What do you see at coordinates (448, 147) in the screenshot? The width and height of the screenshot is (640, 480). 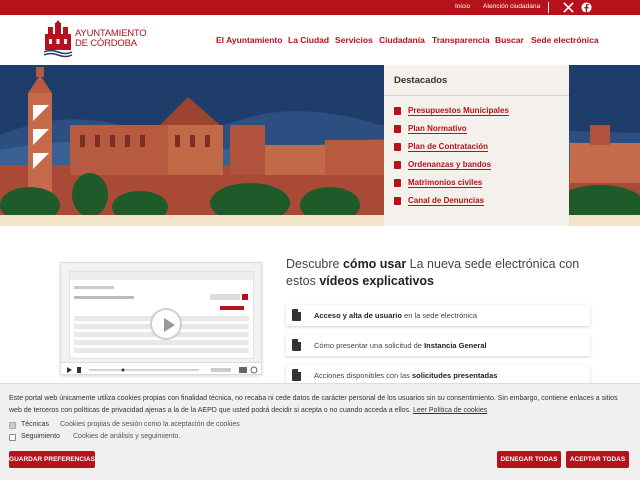 I see `destacado-label: Plan de Contratación` at bounding box center [448, 147].